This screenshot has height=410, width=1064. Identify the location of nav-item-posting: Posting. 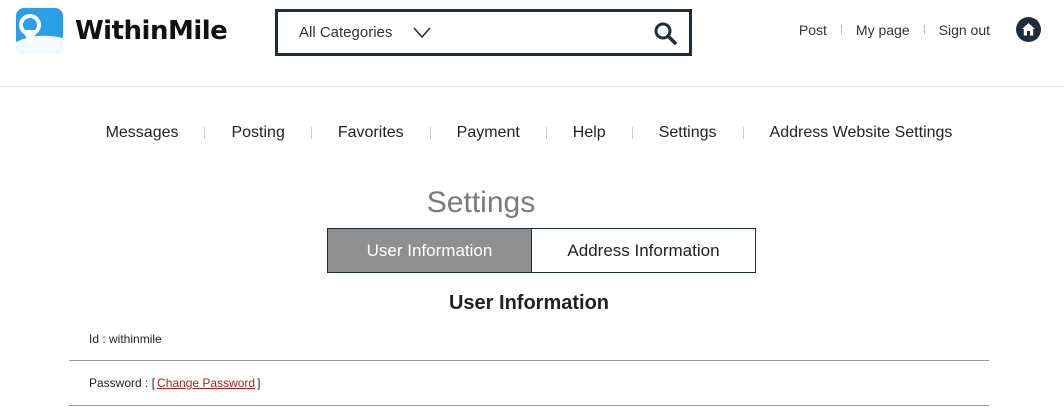
(257, 133).